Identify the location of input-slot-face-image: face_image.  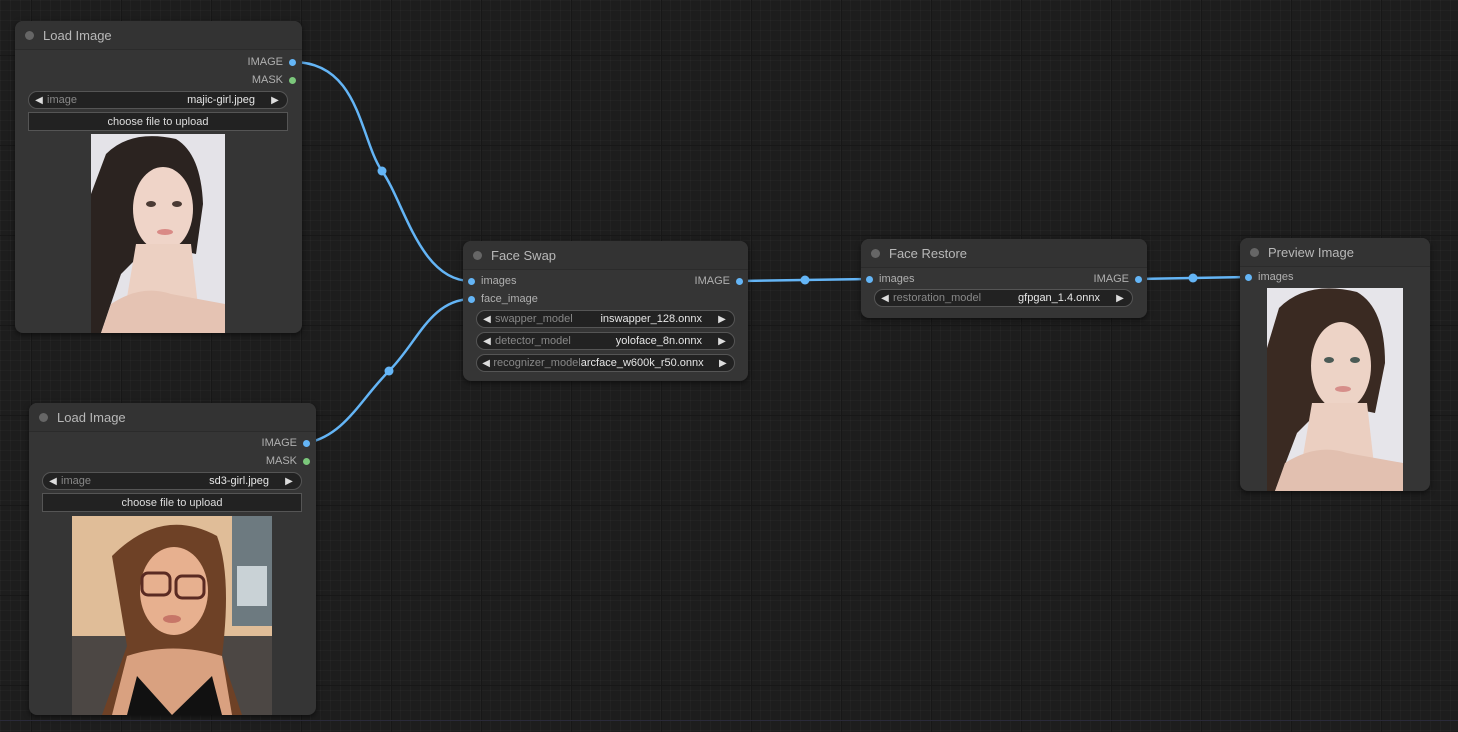
(503, 299).